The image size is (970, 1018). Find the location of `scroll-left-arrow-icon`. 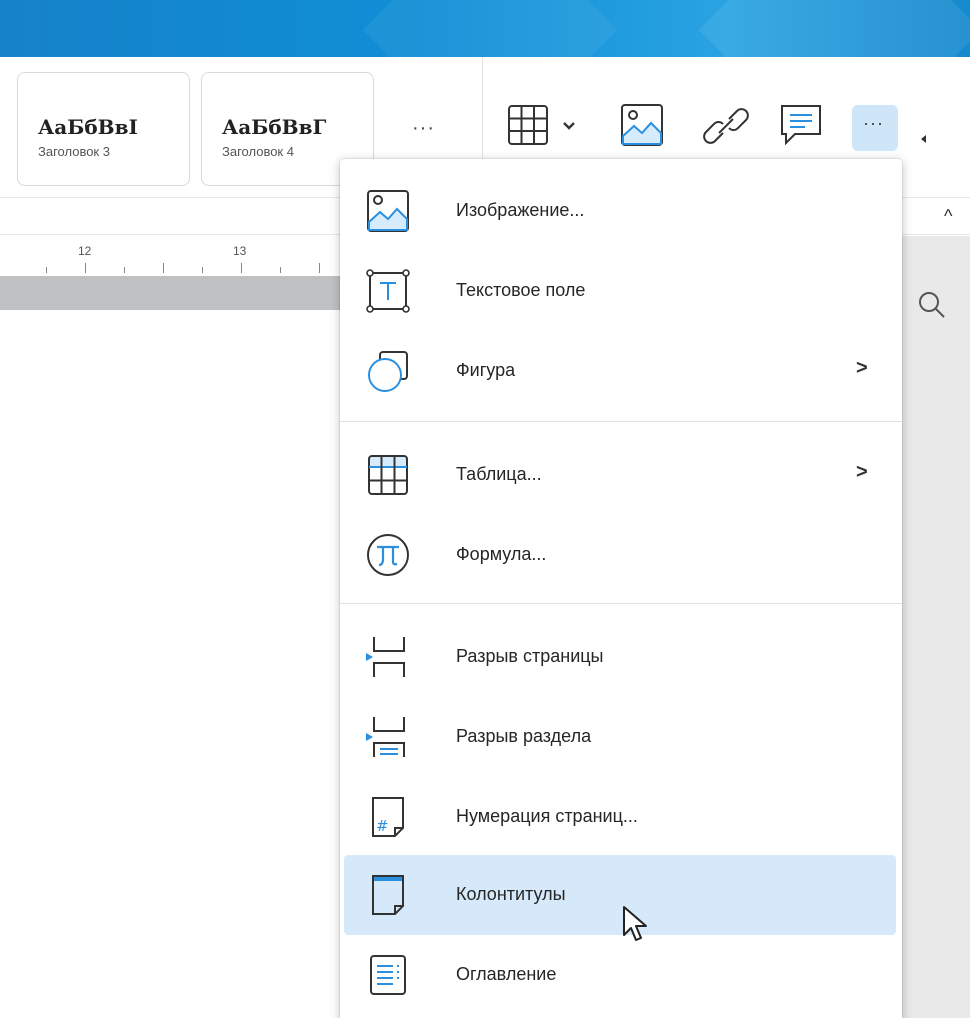

scroll-left-arrow-icon is located at coordinates (923, 139).